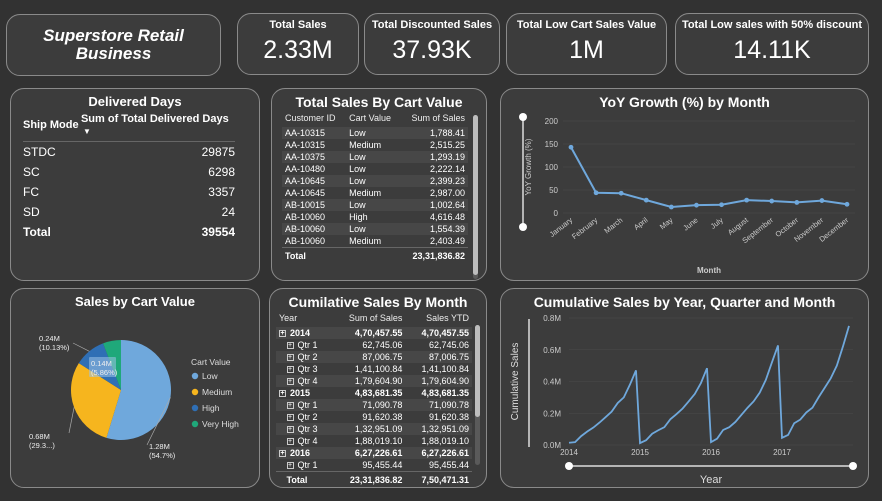 The width and height of the screenshot is (882, 501). Describe the element at coordinates (586, 25) in the screenshot. I see `kpi-label: Total Low Cart Sales Value` at that location.